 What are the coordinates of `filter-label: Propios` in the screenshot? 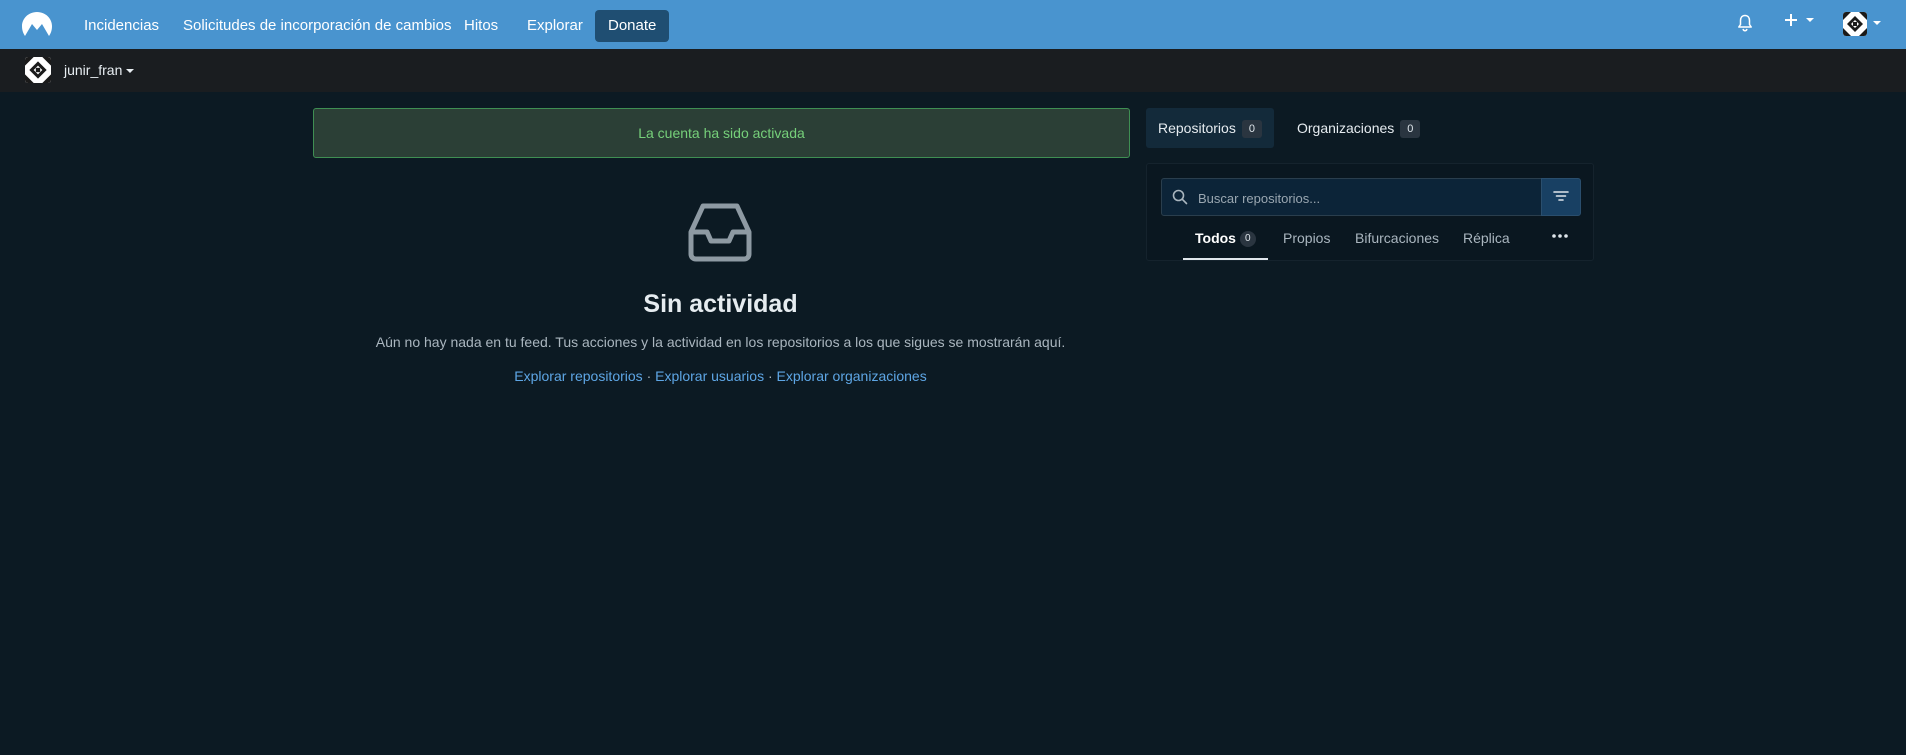 It's located at (1307, 238).